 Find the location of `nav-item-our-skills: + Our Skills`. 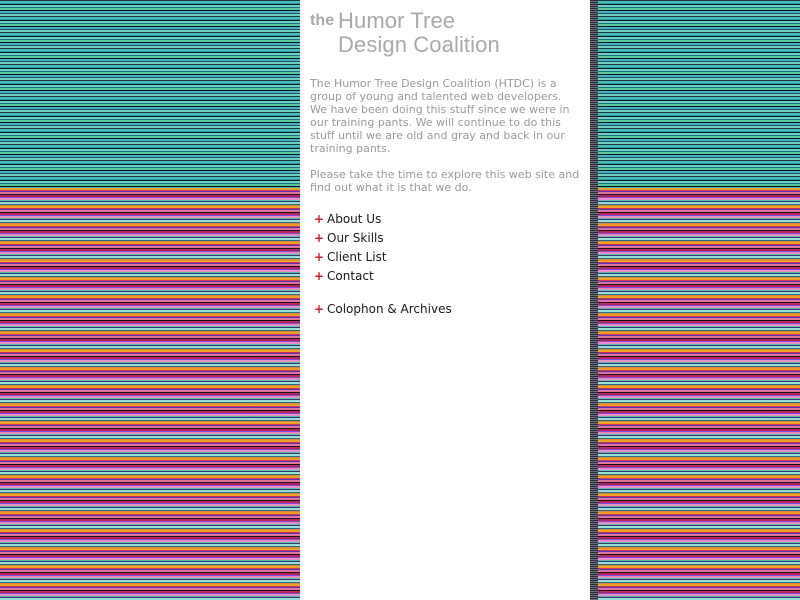

nav-item-our-skills: + Our Skills is located at coordinates (350, 238).